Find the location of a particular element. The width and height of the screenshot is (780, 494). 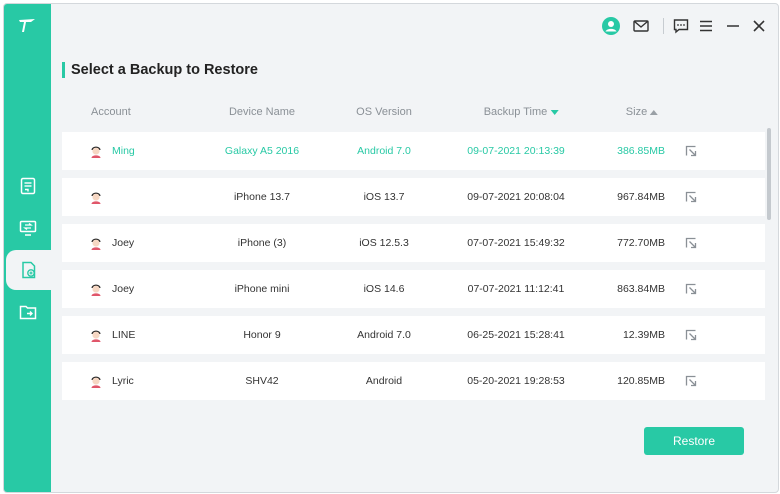

restore-icon is located at coordinates (28, 270).